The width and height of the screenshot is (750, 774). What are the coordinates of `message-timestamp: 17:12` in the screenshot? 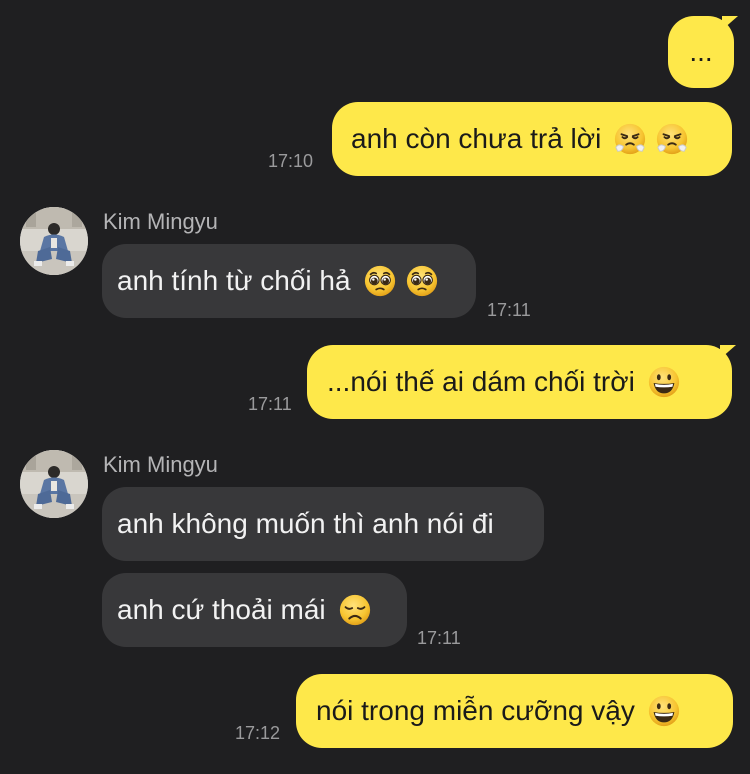 It's located at (258, 733).